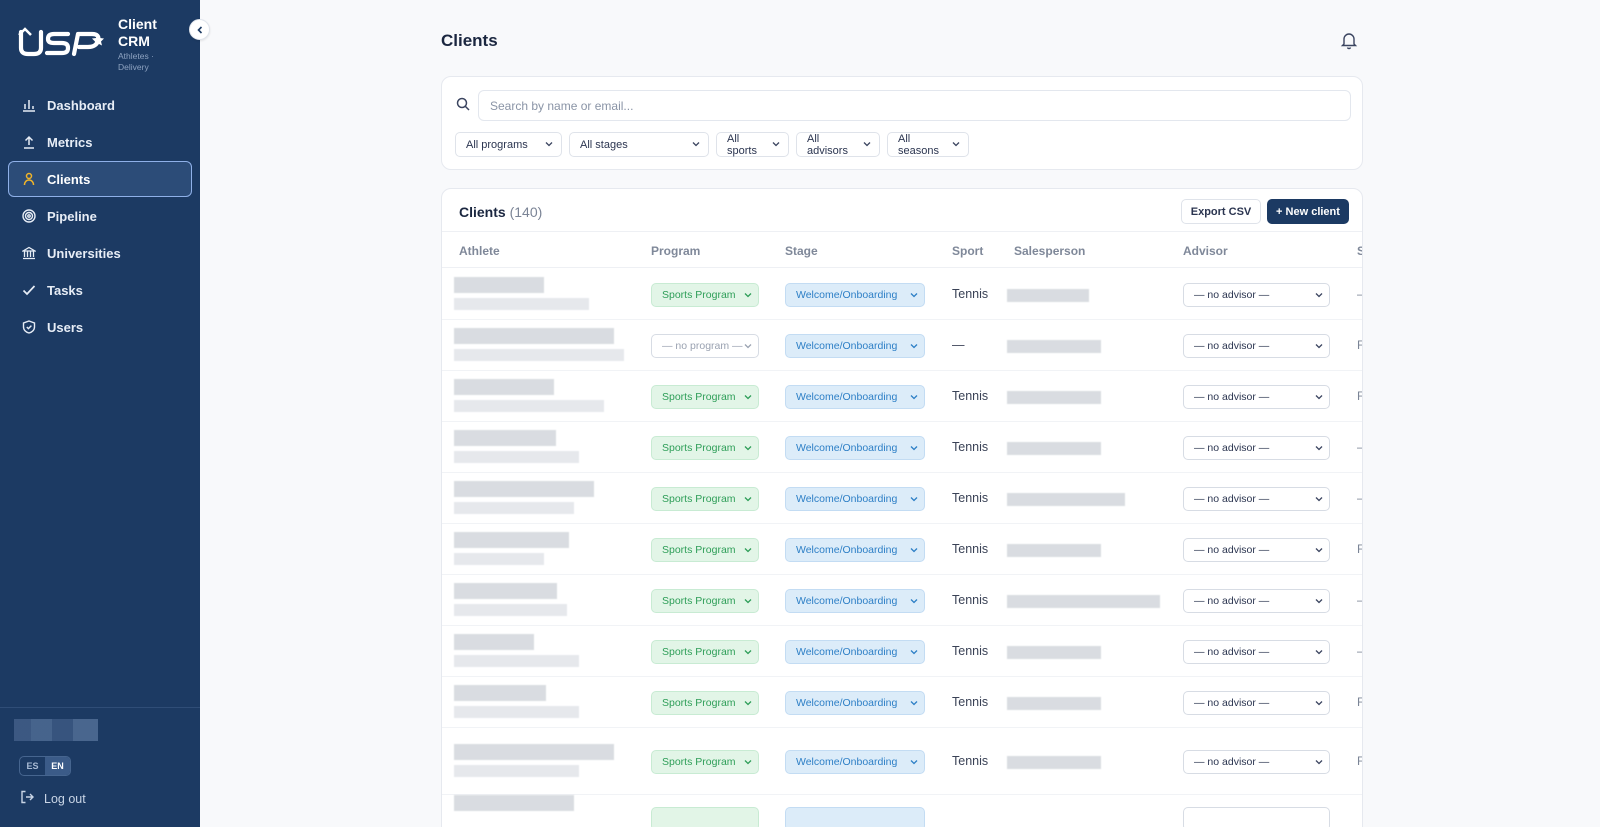 The image size is (1600, 827). What do you see at coordinates (100, 327) in the screenshot?
I see `sidebar-item-users: Users` at bounding box center [100, 327].